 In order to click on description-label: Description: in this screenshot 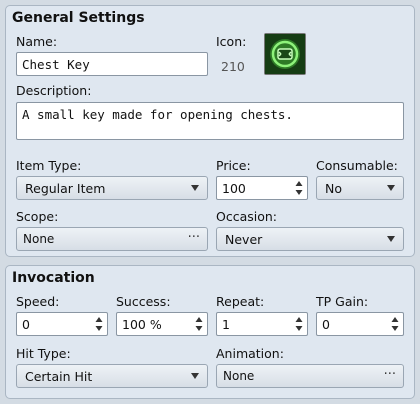, I will do `click(54, 90)`.